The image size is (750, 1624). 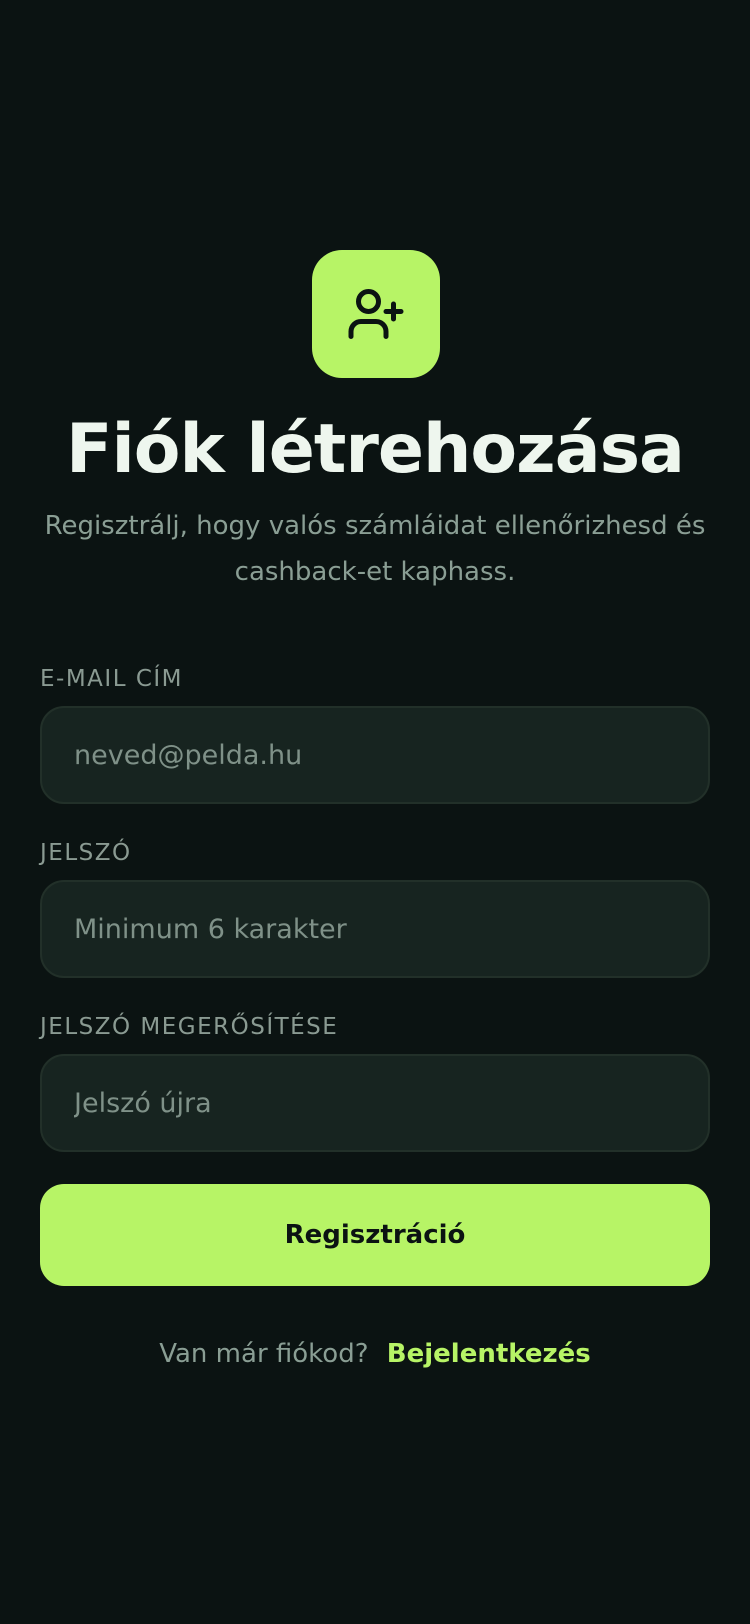 What do you see at coordinates (112, 679) in the screenshot?
I see `email-label: E-MAIL CÍM` at bounding box center [112, 679].